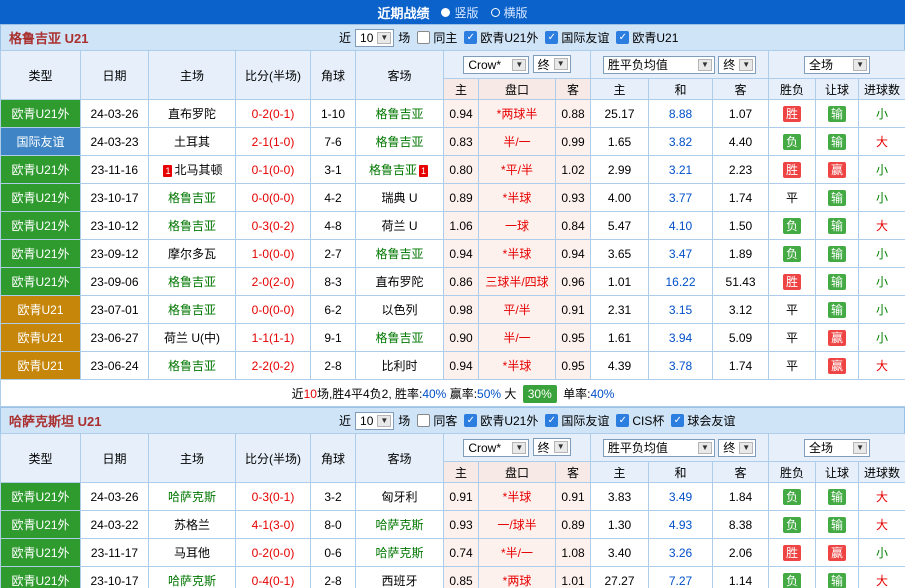 The height and width of the screenshot is (588, 905). Describe the element at coordinates (192, 525) in the screenshot. I see `team-name-link: 苏格兰` at that location.